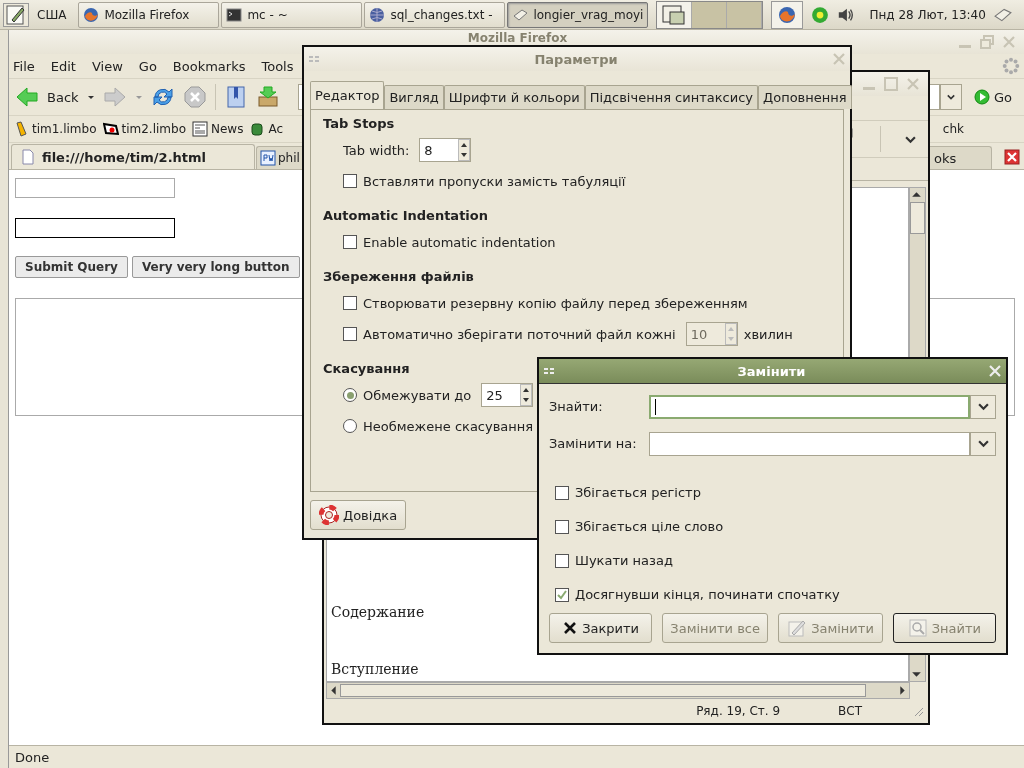 The width and height of the screenshot is (1024, 768). What do you see at coordinates (578, 14) in the screenshot?
I see `taskbar-button: longier_vrag_moyi` at bounding box center [578, 14].